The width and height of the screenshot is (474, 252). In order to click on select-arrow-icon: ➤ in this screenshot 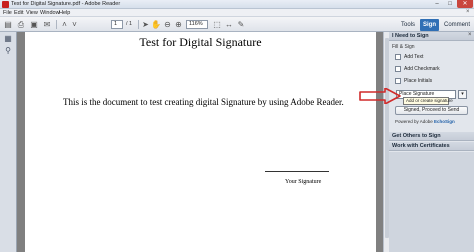, I will do `click(145, 24)`.